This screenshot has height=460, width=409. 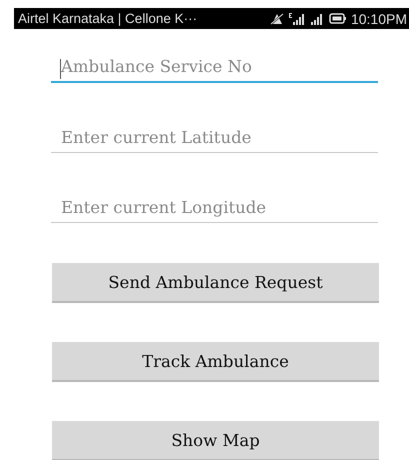 What do you see at coordinates (108, 18) in the screenshot?
I see `carrier-name: Airtel Karnataka | Cellone K···` at bounding box center [108, 18].